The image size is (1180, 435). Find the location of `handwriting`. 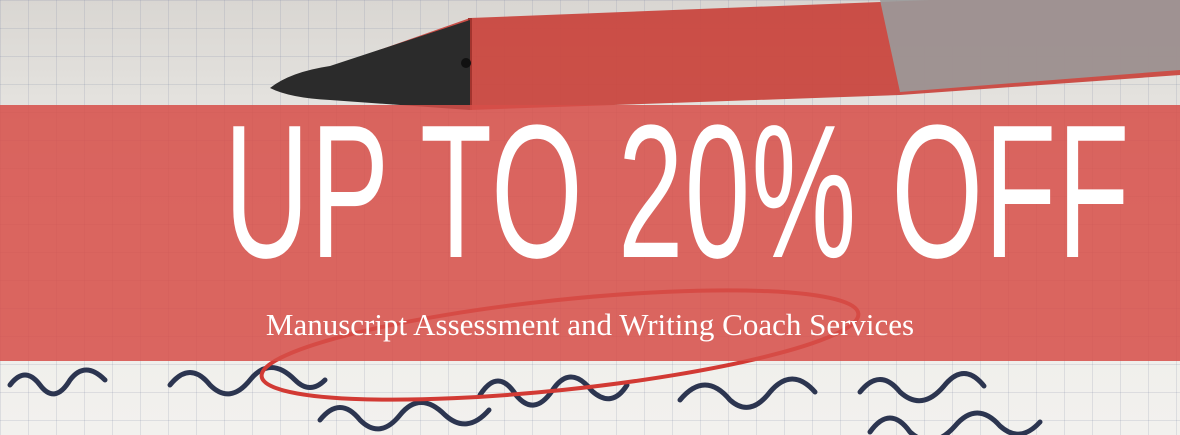

handwriting is located at coordinates (525, 400).